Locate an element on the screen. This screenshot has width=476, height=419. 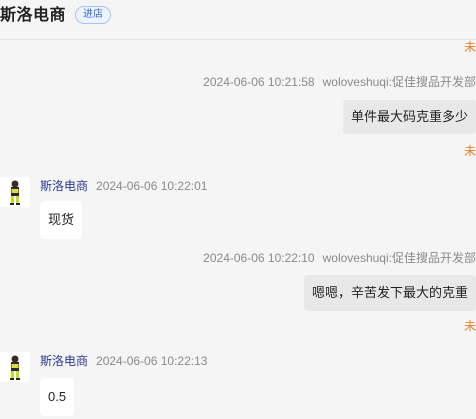
message-meta: 斯洛电商 2024-06-06 10:22:01 is located at coordinates (123, 186).